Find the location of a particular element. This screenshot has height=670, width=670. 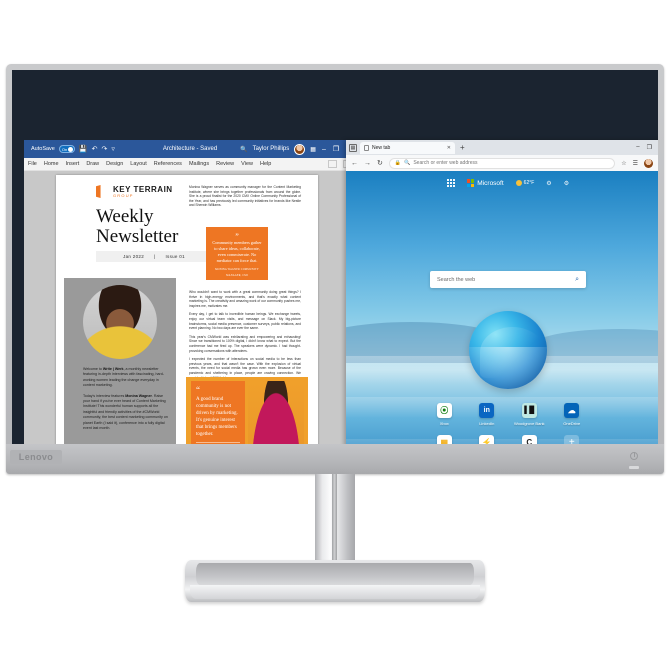

title-line-1: Weekly is located at coordinates (125, 216).